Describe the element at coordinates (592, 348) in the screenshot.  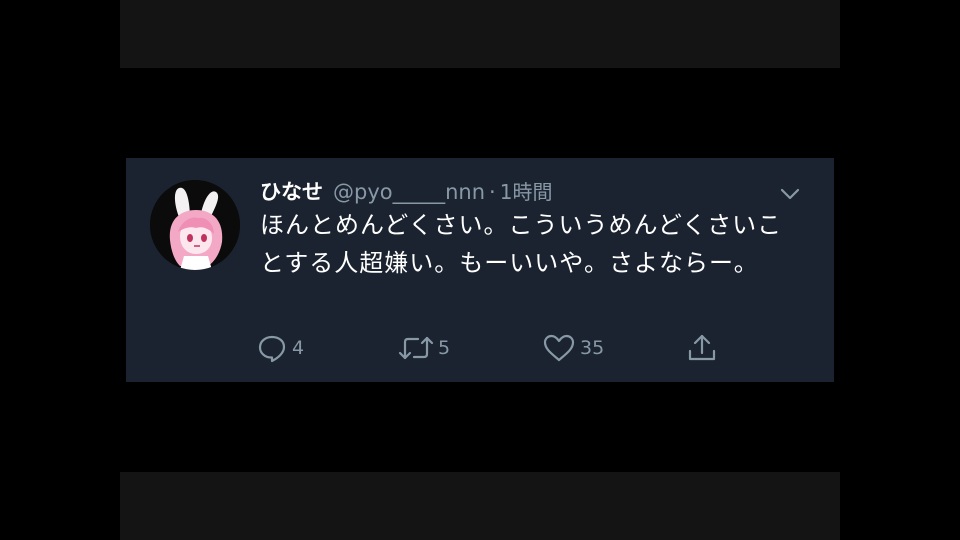
I see `like-count: 35` at that location.